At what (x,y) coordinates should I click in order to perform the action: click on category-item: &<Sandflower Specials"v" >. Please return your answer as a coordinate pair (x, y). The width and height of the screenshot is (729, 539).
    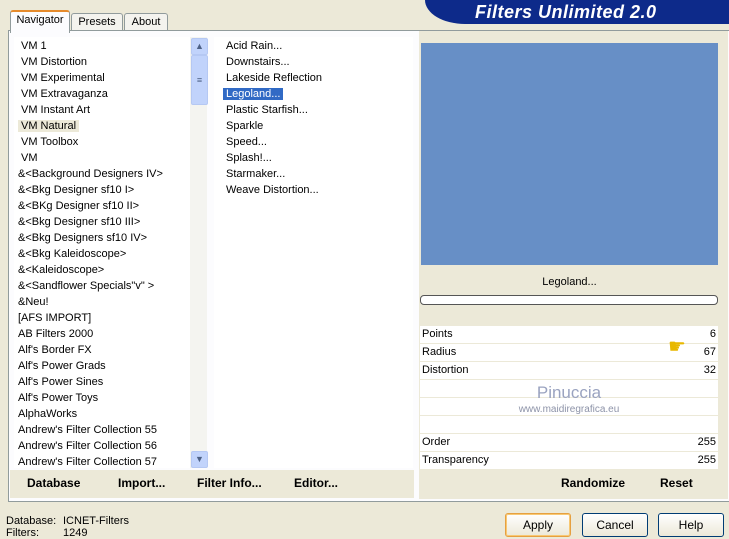
    Looking at the image, I should click on (102, 286).